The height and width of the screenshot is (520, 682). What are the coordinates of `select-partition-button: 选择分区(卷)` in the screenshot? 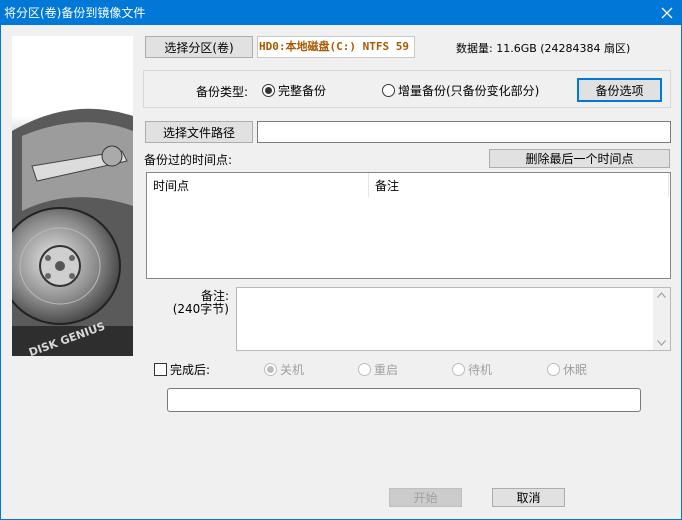 It's located at (199, 47).